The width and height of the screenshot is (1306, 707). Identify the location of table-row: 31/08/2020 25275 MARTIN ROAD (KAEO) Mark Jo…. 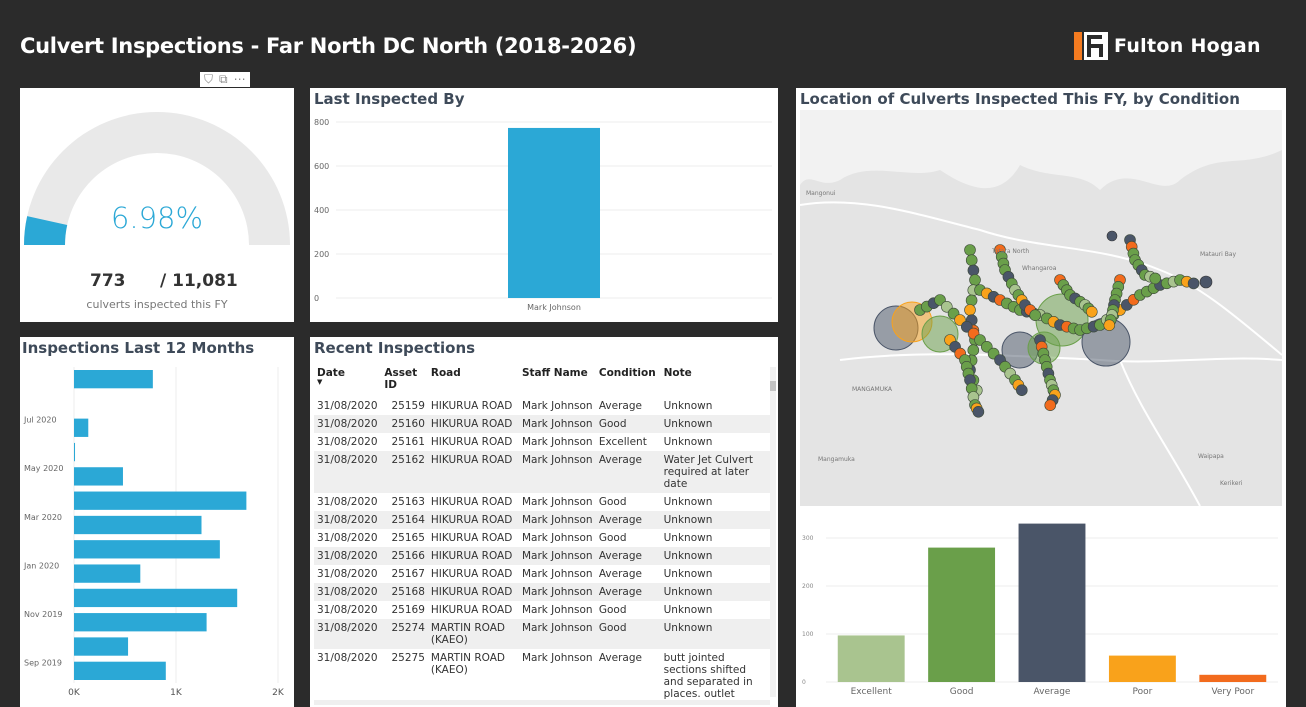
(543, 676).